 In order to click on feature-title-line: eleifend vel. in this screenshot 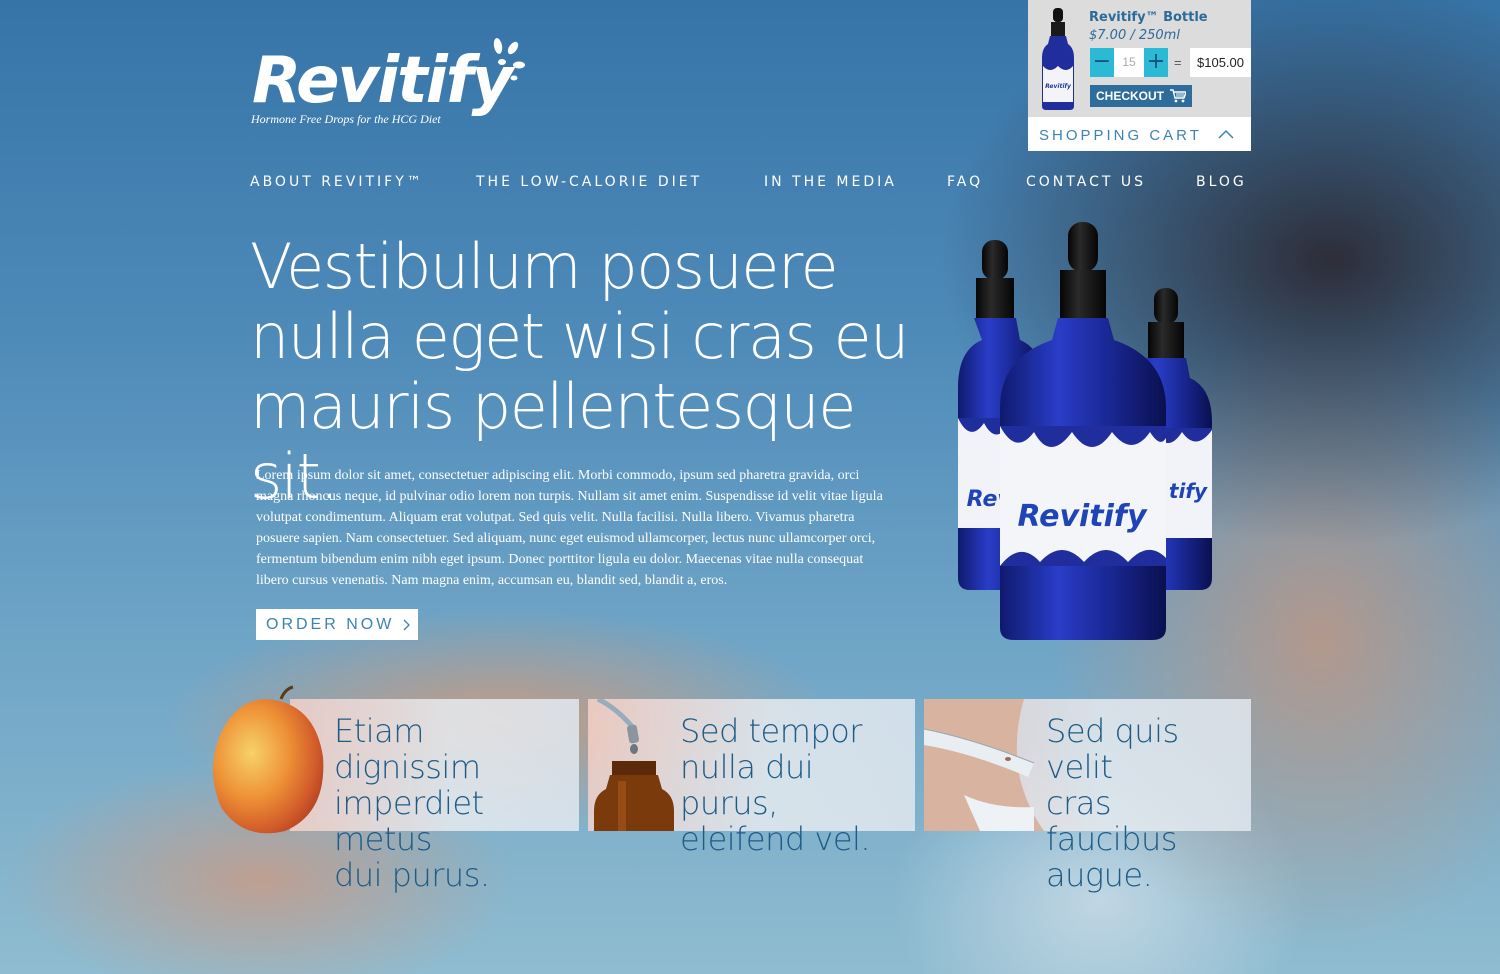, I will do `click(775, 839)`.